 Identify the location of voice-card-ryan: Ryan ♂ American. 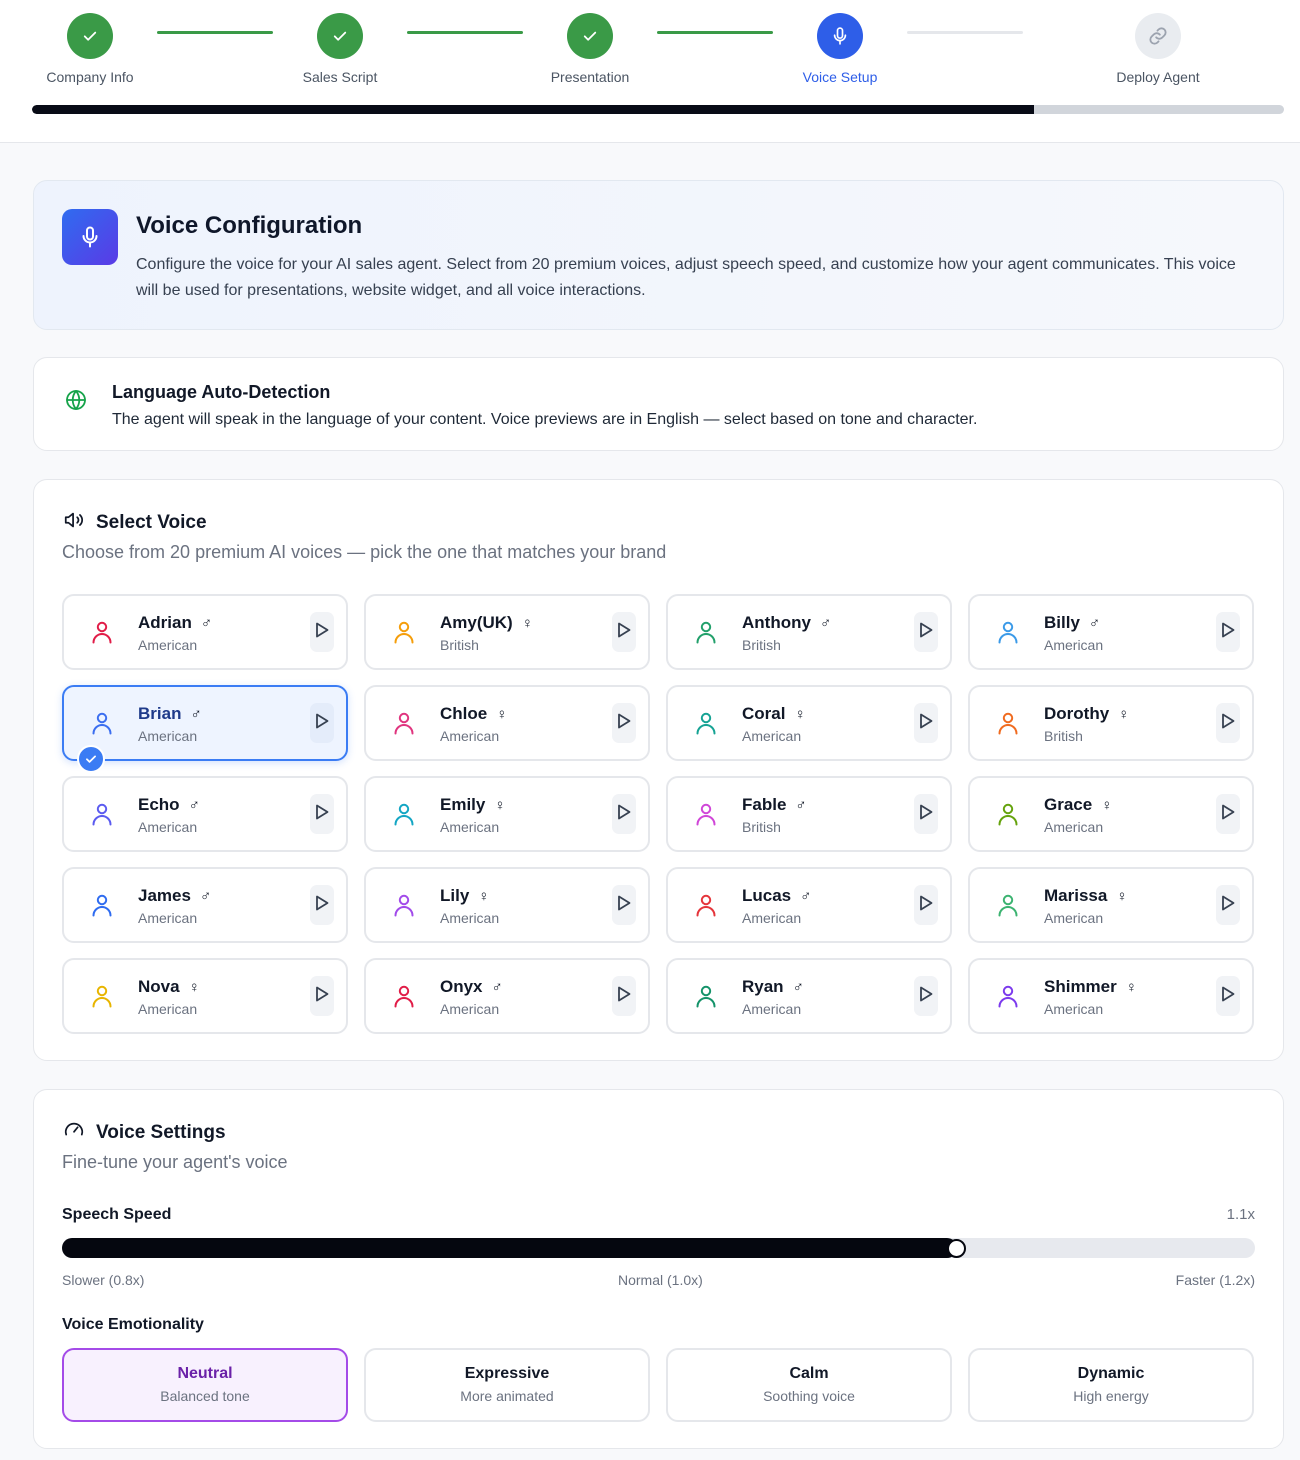
(809, 996).